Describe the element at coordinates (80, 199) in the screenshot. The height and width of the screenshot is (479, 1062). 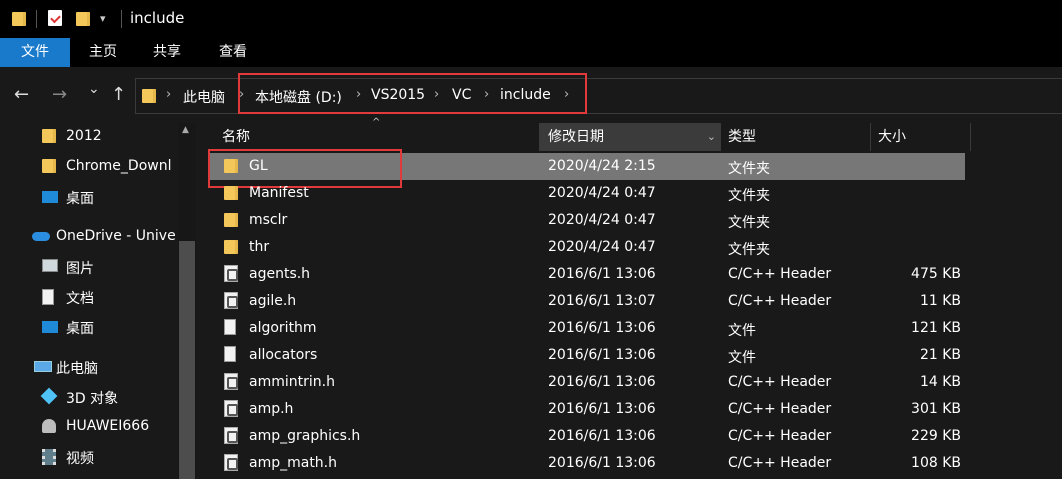
I see `sidebar-item-label: 桌面` at that location.